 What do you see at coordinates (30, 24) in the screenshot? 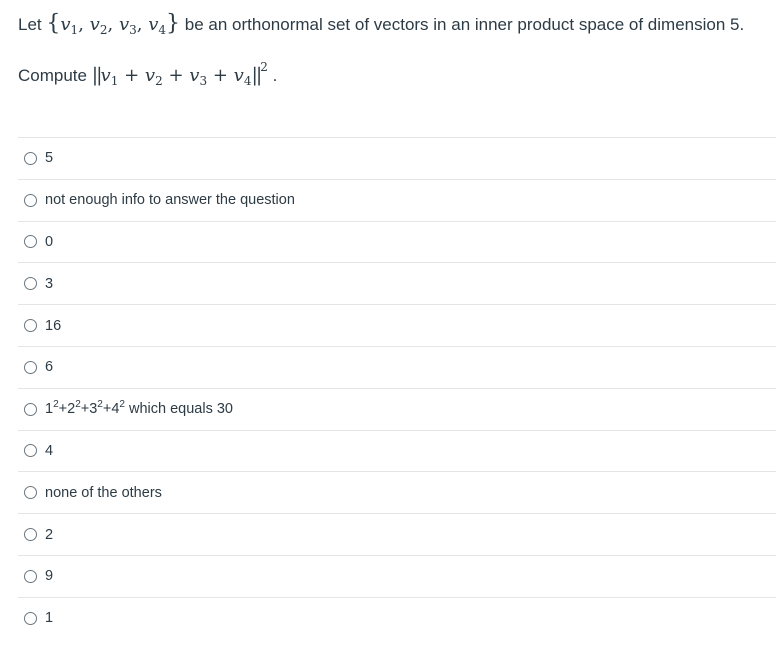
I see `let-text: Let` at bounding box center [30, 24].